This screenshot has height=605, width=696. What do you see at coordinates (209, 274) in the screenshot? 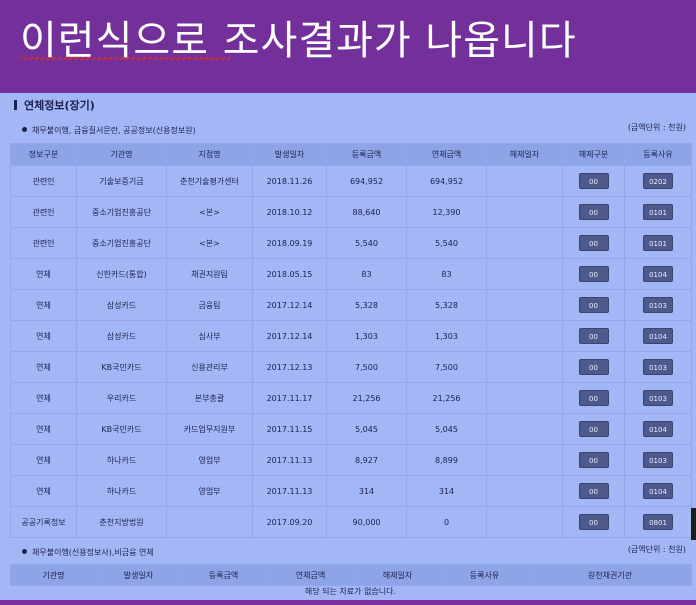
I see `table-cell: 채권지원팀` at bounding box center [209, 274].